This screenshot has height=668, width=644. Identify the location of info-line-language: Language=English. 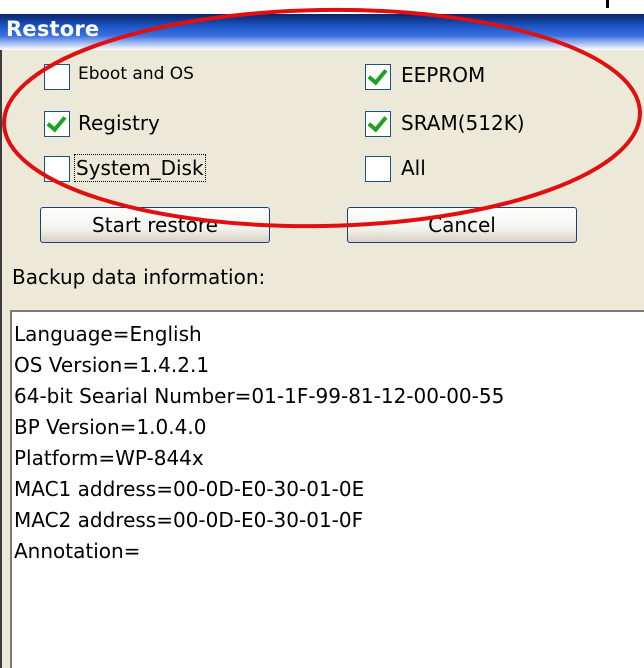
(108, 334).